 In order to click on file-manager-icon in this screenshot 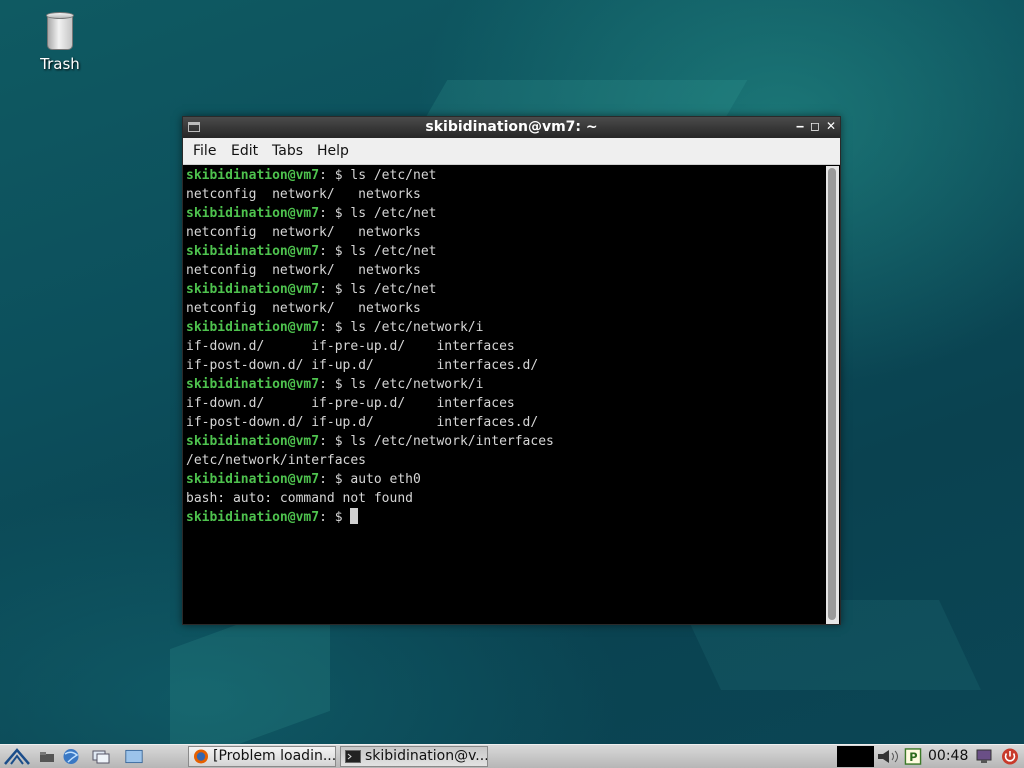, I will do `click(47, 756)`.